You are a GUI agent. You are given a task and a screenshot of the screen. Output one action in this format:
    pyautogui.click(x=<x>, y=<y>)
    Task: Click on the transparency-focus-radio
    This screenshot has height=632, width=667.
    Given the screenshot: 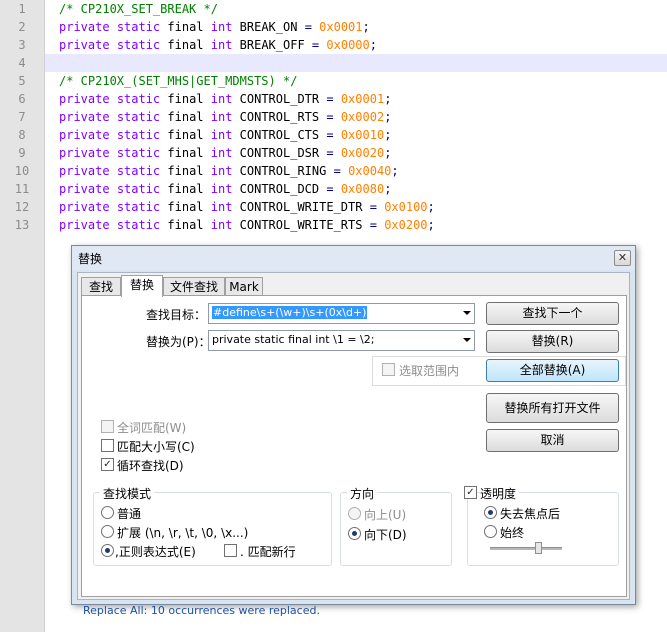 What is the action you would take?
    pyautogui.click(x=490, y=512)
    